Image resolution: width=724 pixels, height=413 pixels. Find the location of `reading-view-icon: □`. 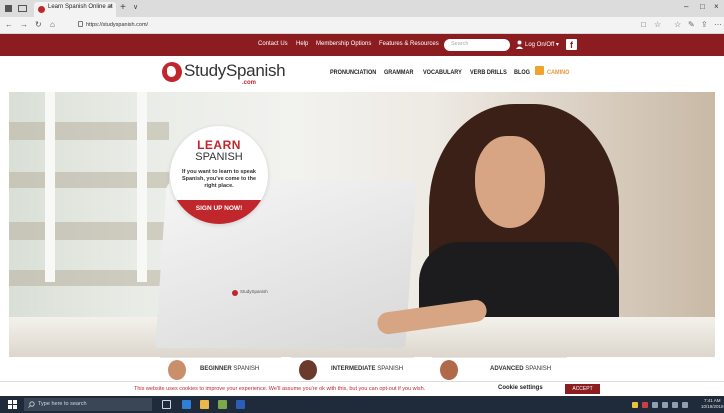

reading-view-icon: □ is located at coordinates (643, 24).